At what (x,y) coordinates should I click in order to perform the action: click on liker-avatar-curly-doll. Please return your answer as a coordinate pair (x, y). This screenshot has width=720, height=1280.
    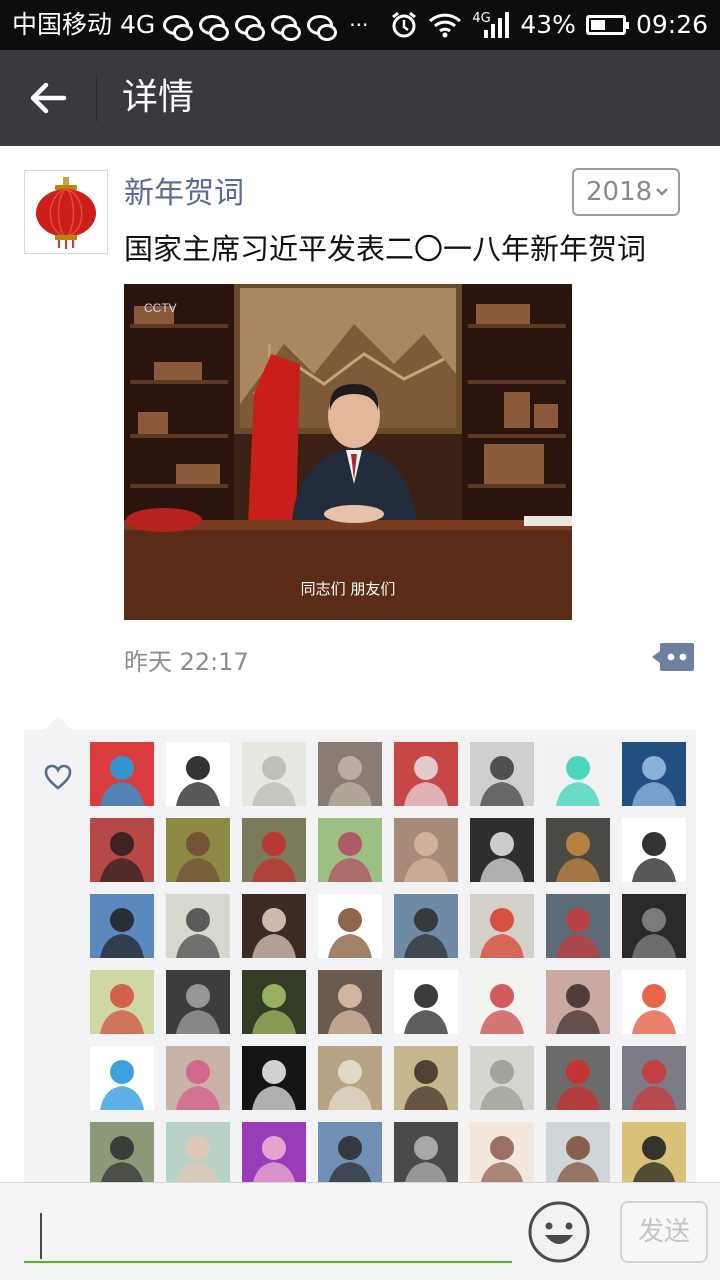
    Looking at the image, I should click on (426, 1154).